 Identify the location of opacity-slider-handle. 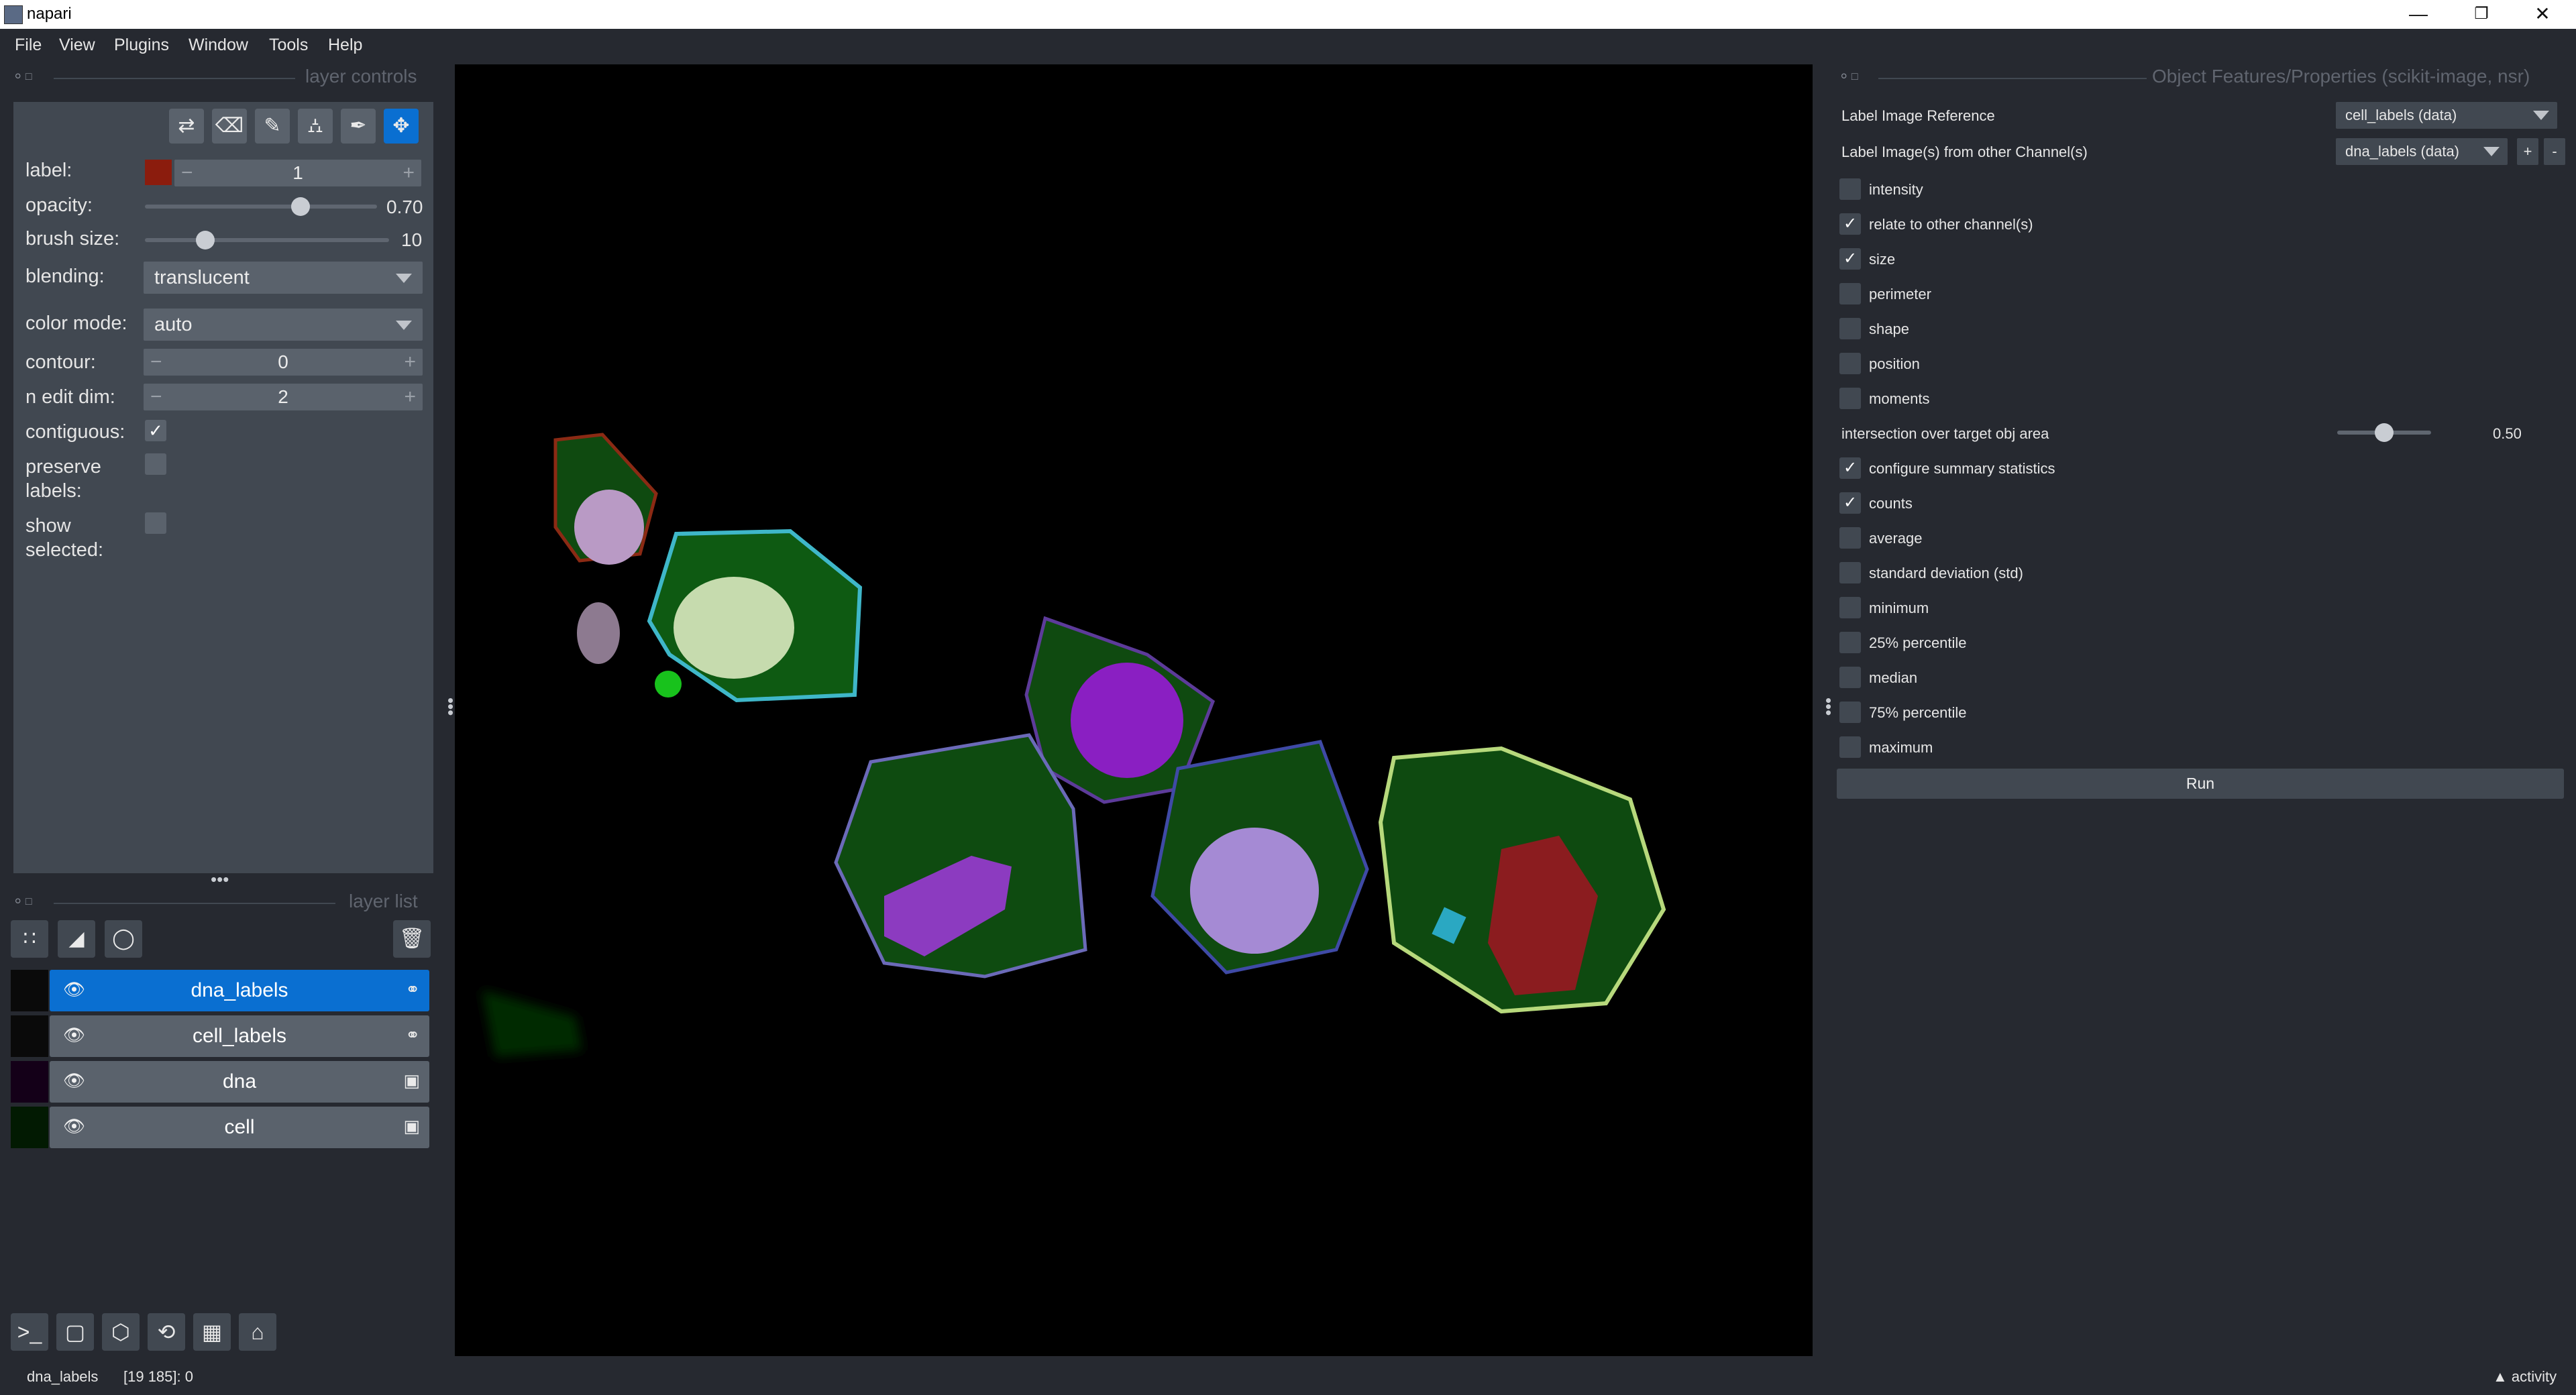
(300, 206).